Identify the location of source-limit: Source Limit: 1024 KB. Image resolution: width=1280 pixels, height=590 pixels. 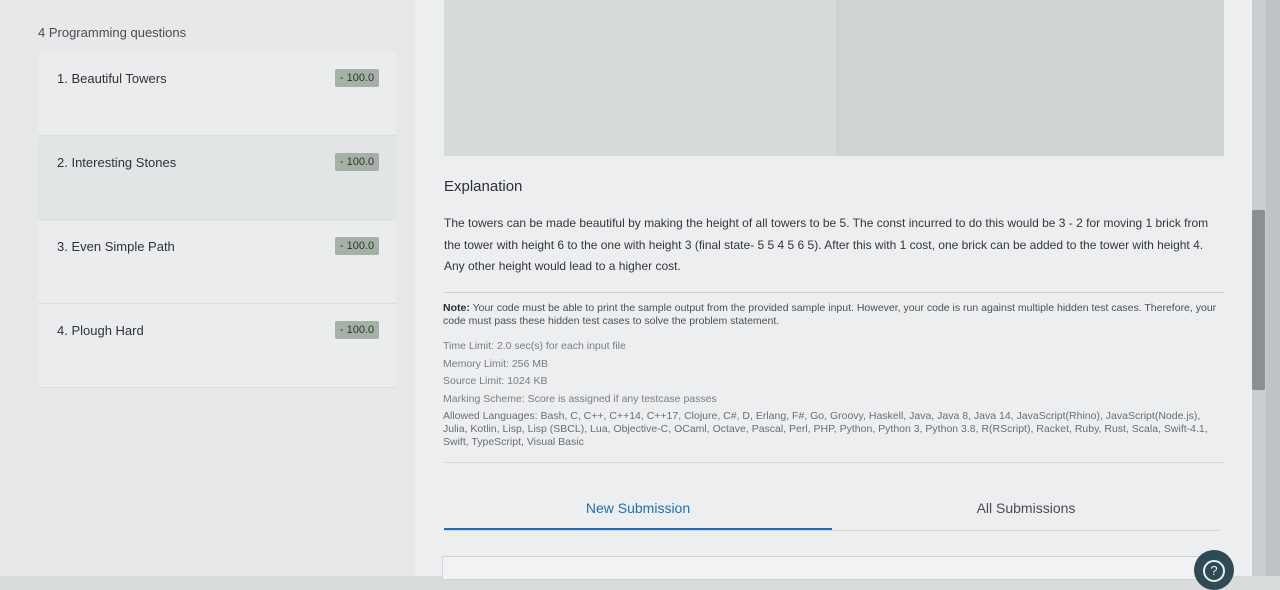
(495, 381).